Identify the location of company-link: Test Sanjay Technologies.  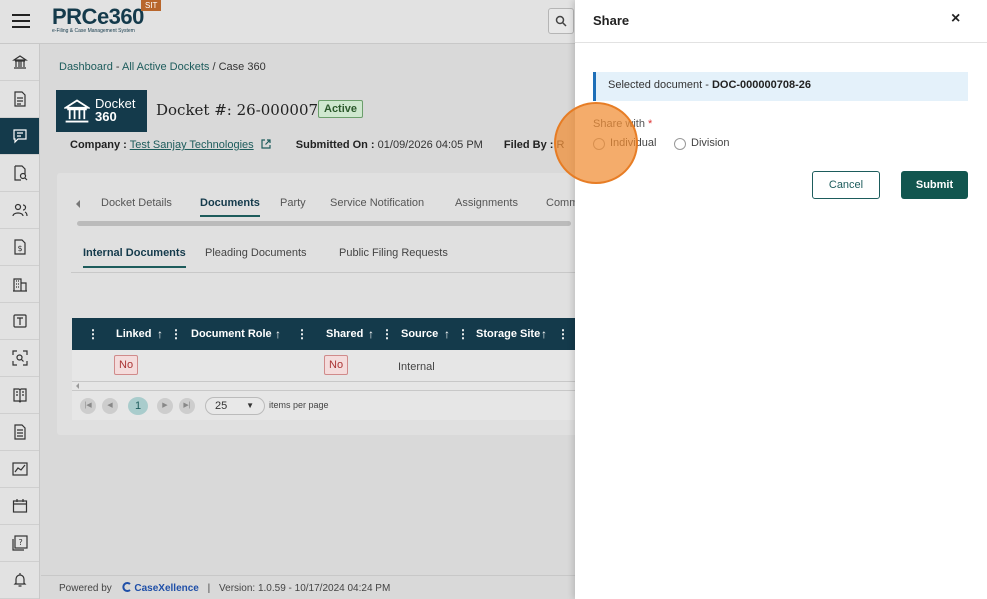
(192, 145).